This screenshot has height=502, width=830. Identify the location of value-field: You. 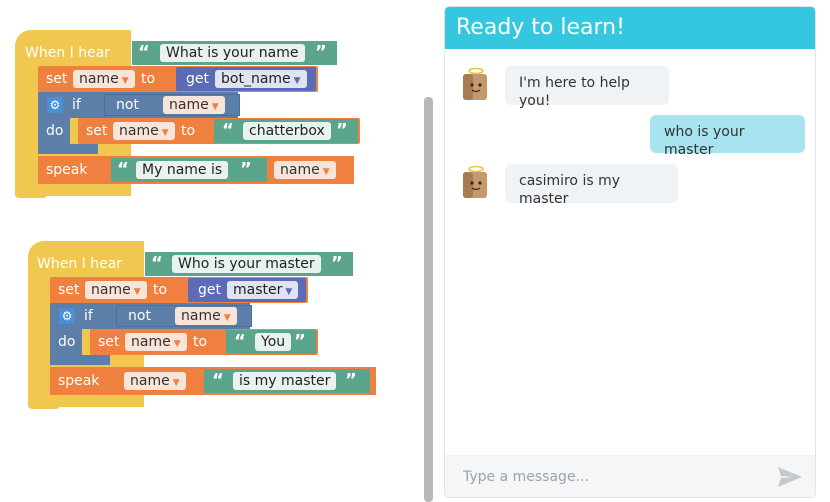
(273, 342).